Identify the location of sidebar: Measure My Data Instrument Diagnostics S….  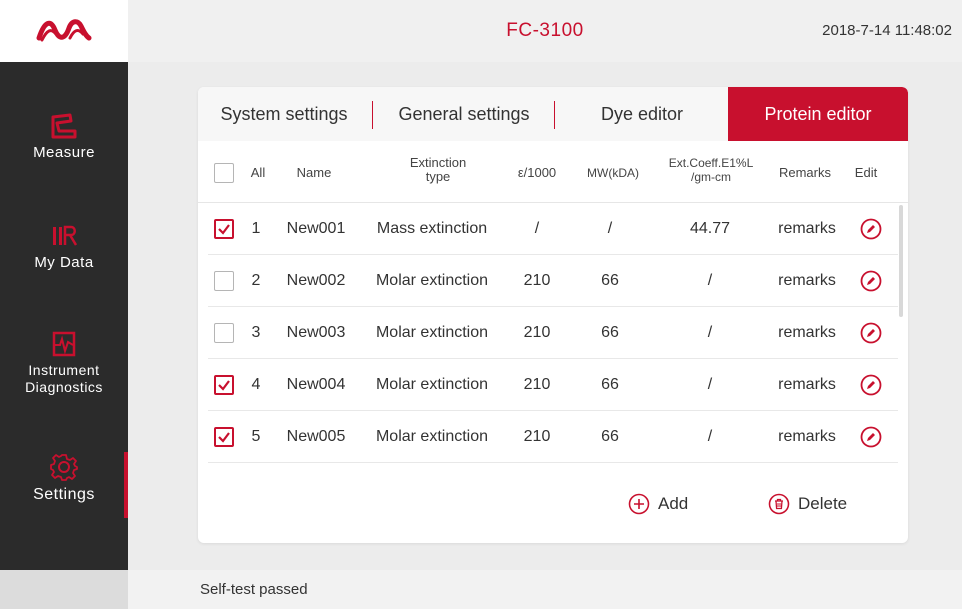
(64, 316).